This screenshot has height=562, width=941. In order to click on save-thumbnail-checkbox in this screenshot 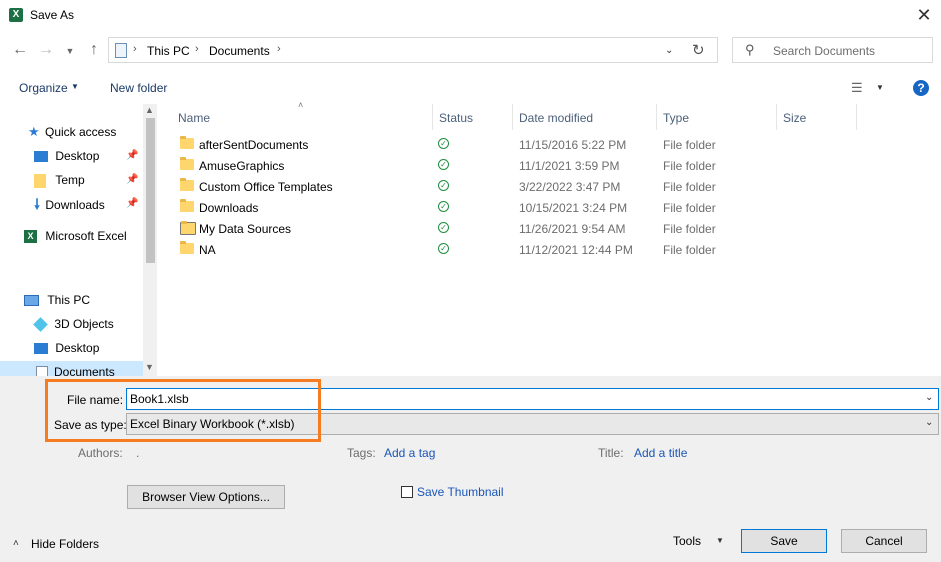, I will do `click(407, 492)`.